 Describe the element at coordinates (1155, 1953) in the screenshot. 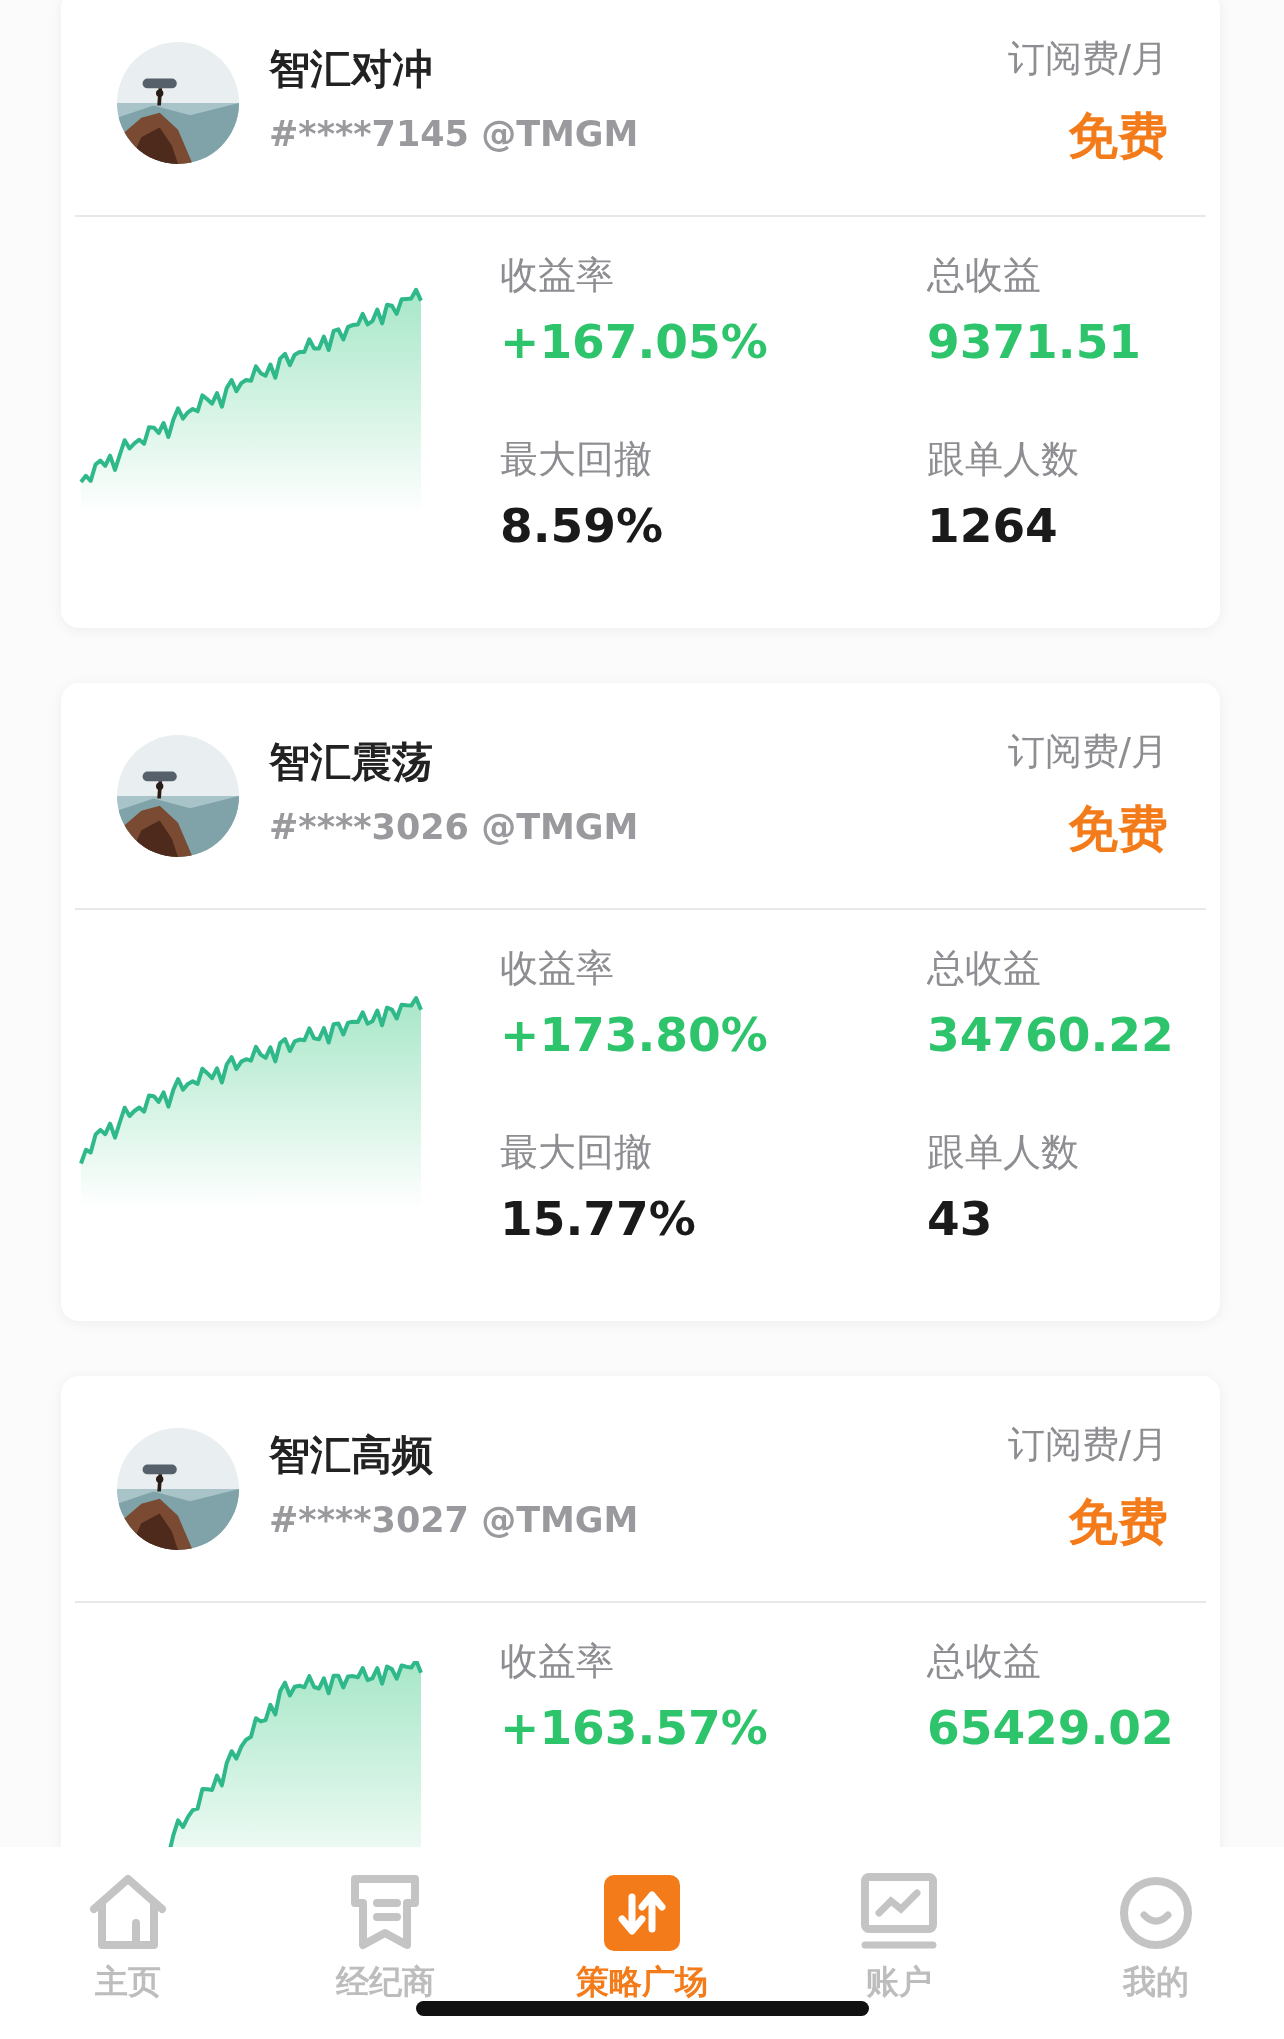

I see `nav-tab: 我的` at that location.